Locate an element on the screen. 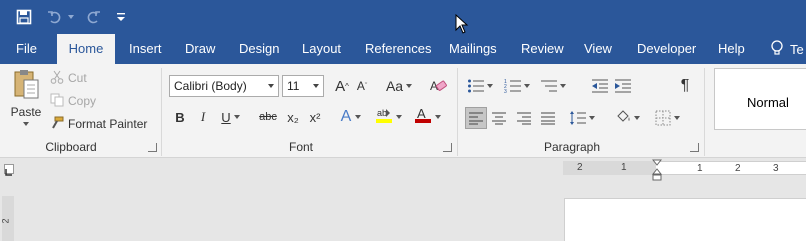 This screenshot has height=241, width=806. svg-text: A is located at coordinates (421, 113).